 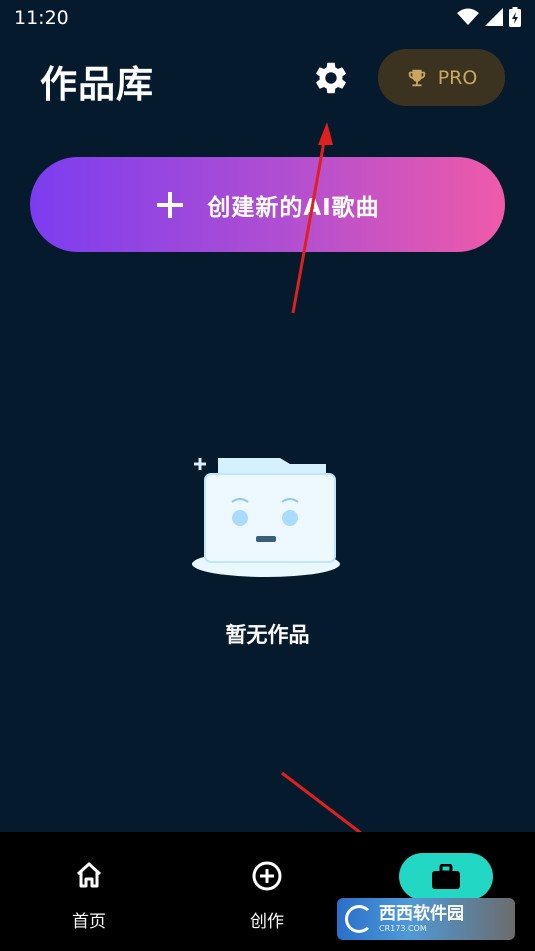 I want to click on watermark-logo-icon, so click(x=359, y=919).